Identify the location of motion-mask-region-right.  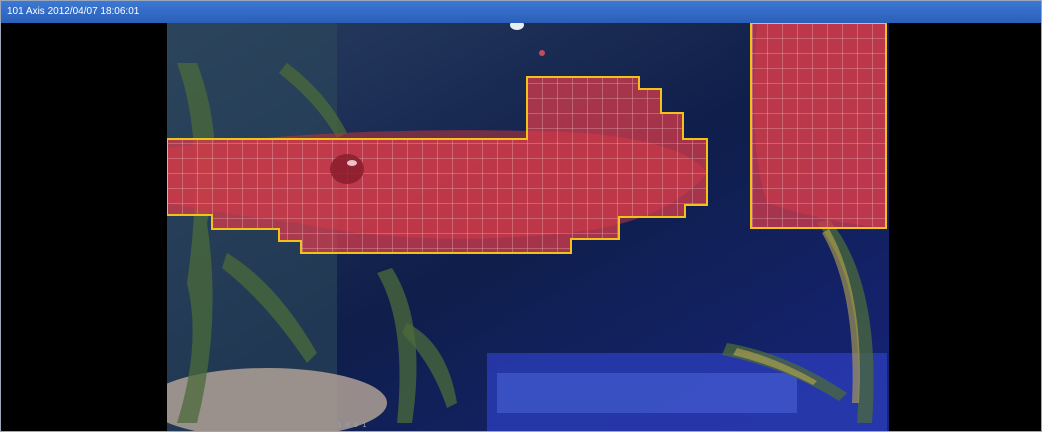
(818, 126).